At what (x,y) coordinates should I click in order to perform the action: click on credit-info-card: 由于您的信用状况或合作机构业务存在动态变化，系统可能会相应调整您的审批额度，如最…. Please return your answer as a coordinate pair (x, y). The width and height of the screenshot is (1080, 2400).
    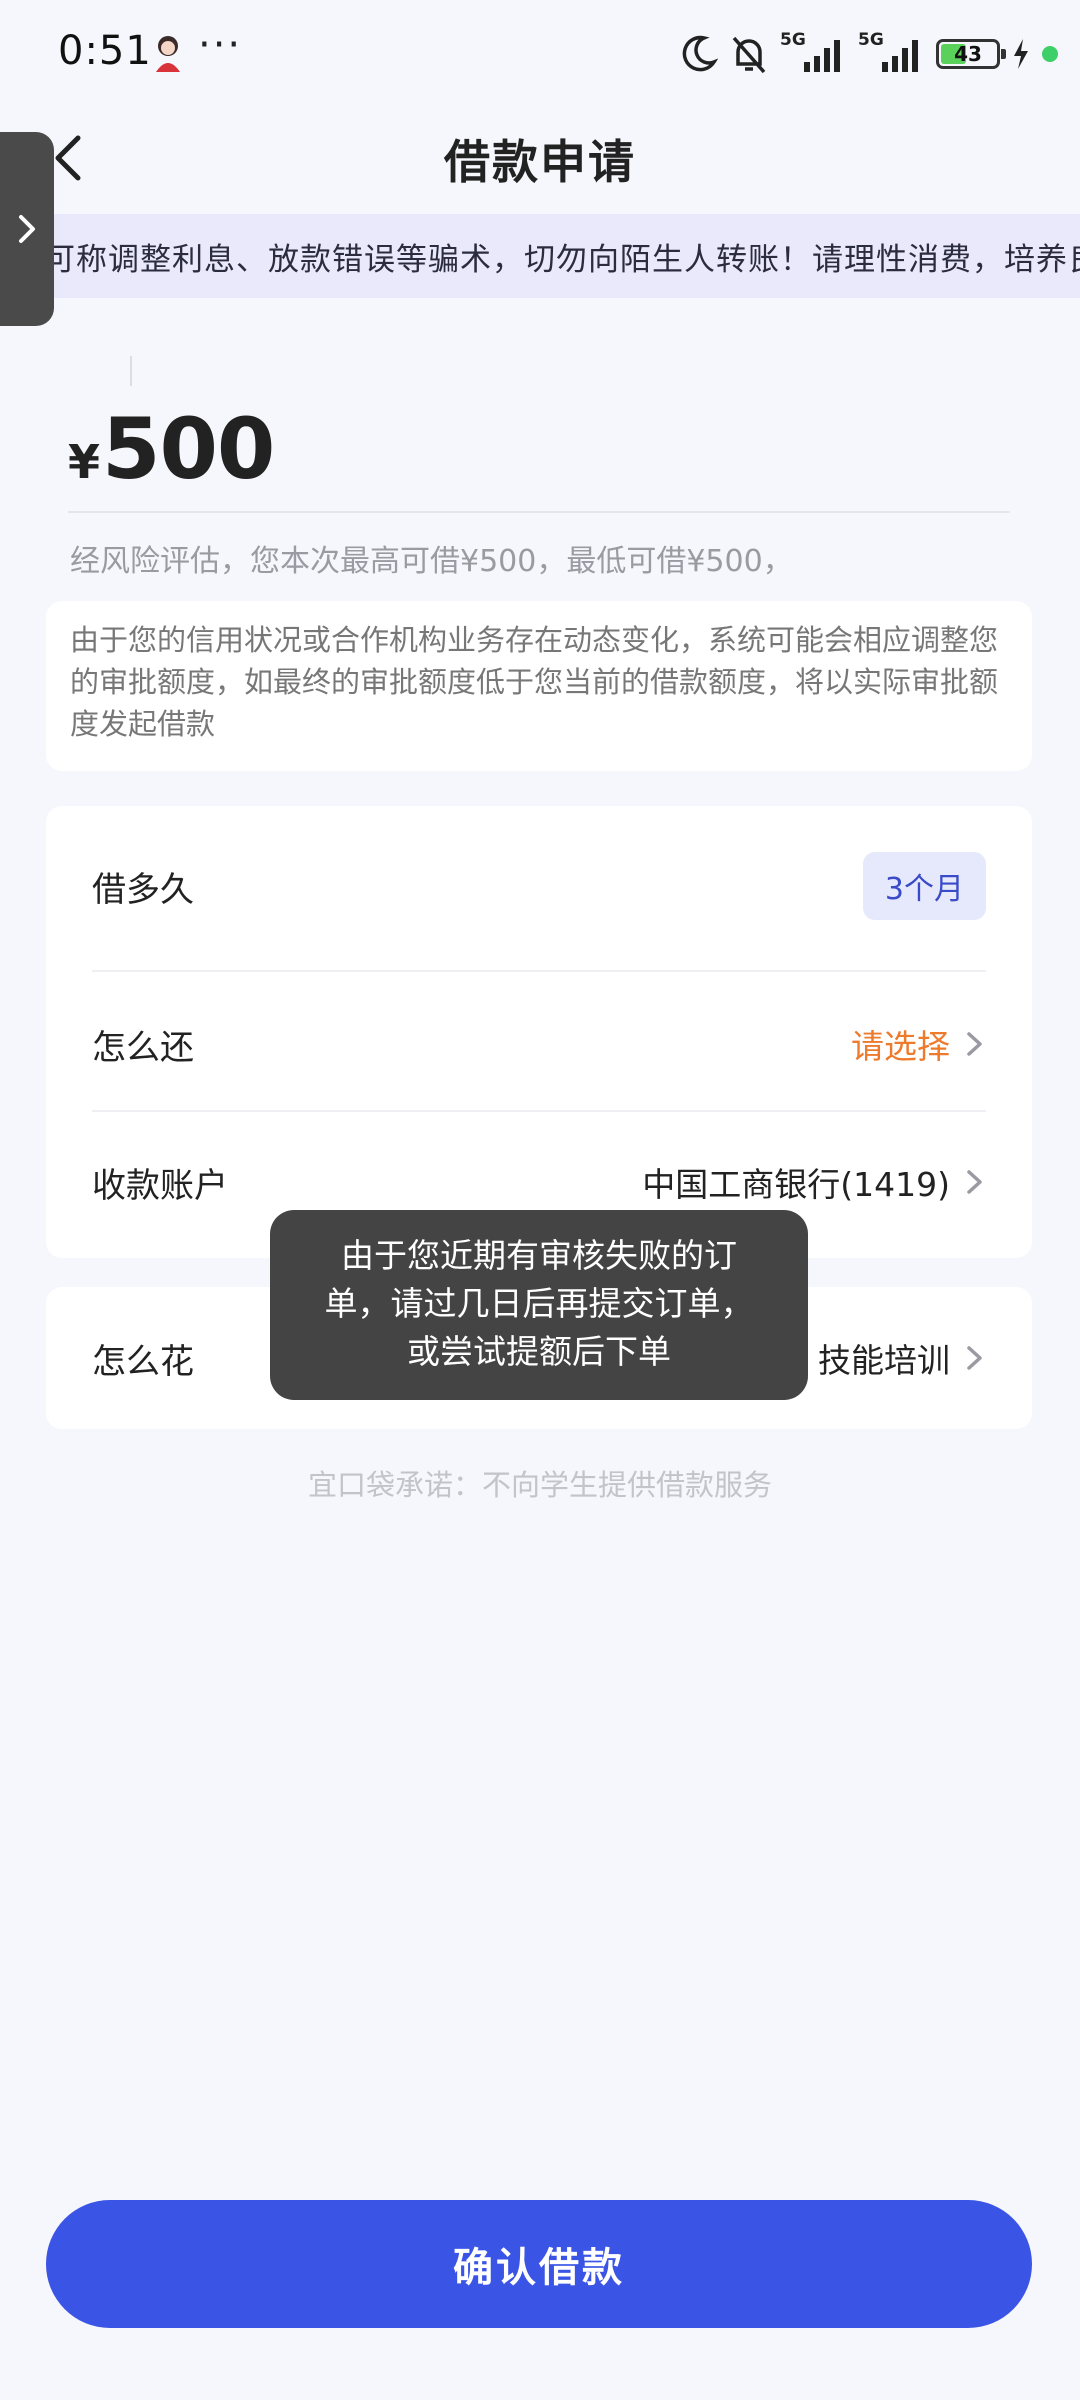
    Looking at the image, I should click on (539, 686).